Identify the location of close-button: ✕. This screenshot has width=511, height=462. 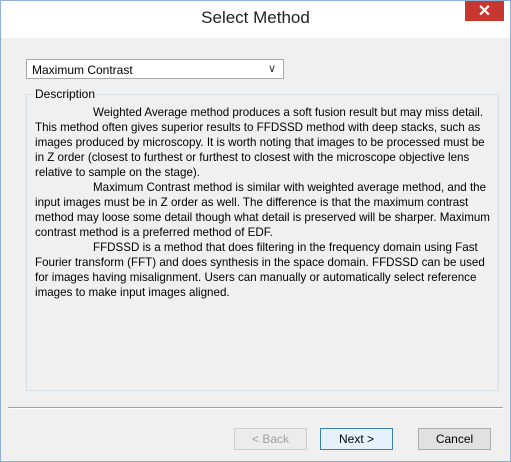
(484, 11).